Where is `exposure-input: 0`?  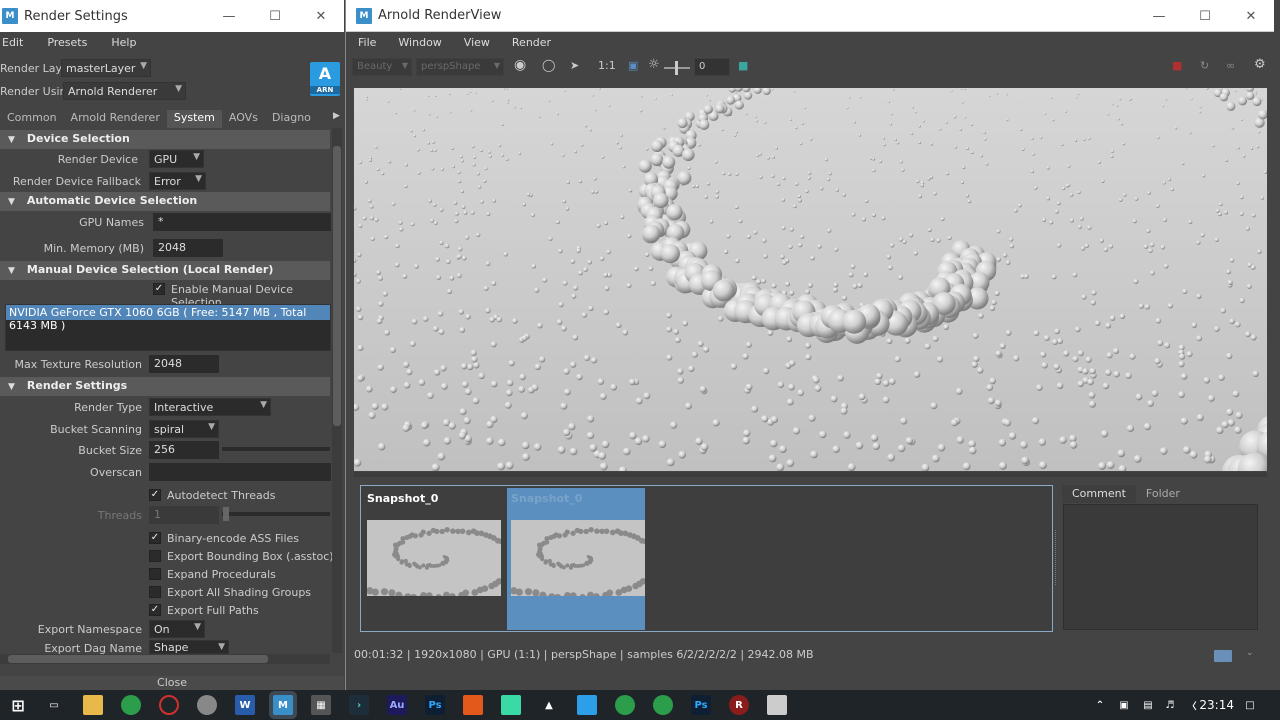 exposure-input: 0 is located at coordinates (712, 67).